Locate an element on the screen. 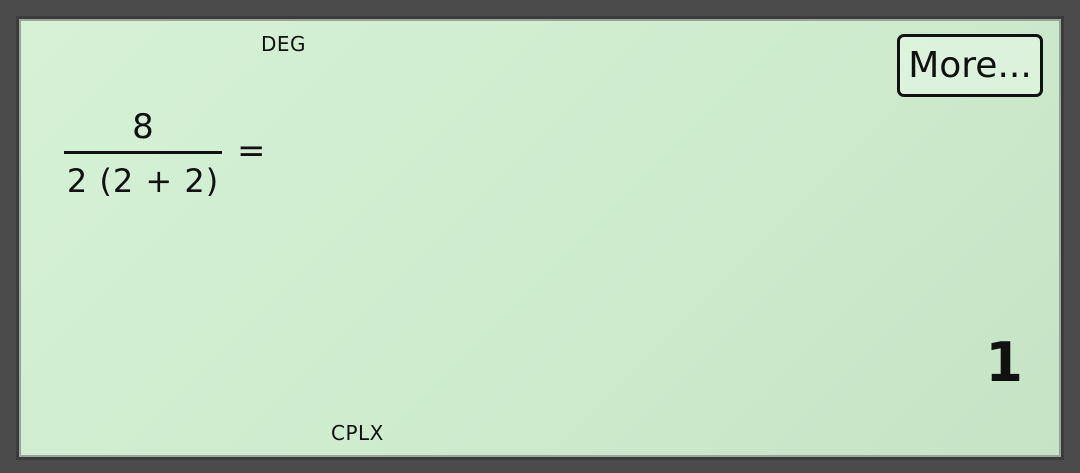  result-value: 1 is located at coordinates (1004, 362).